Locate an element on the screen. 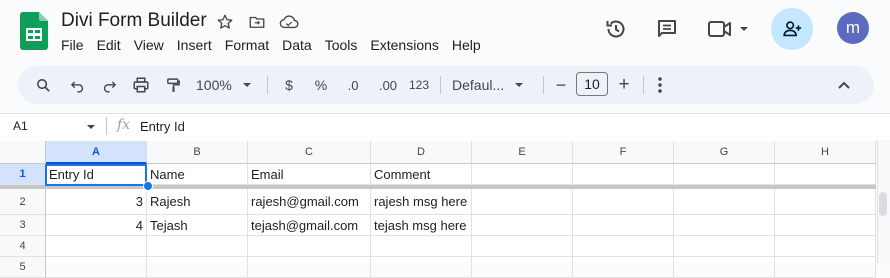  column-header-c: C is located at coordinates (309, 152).